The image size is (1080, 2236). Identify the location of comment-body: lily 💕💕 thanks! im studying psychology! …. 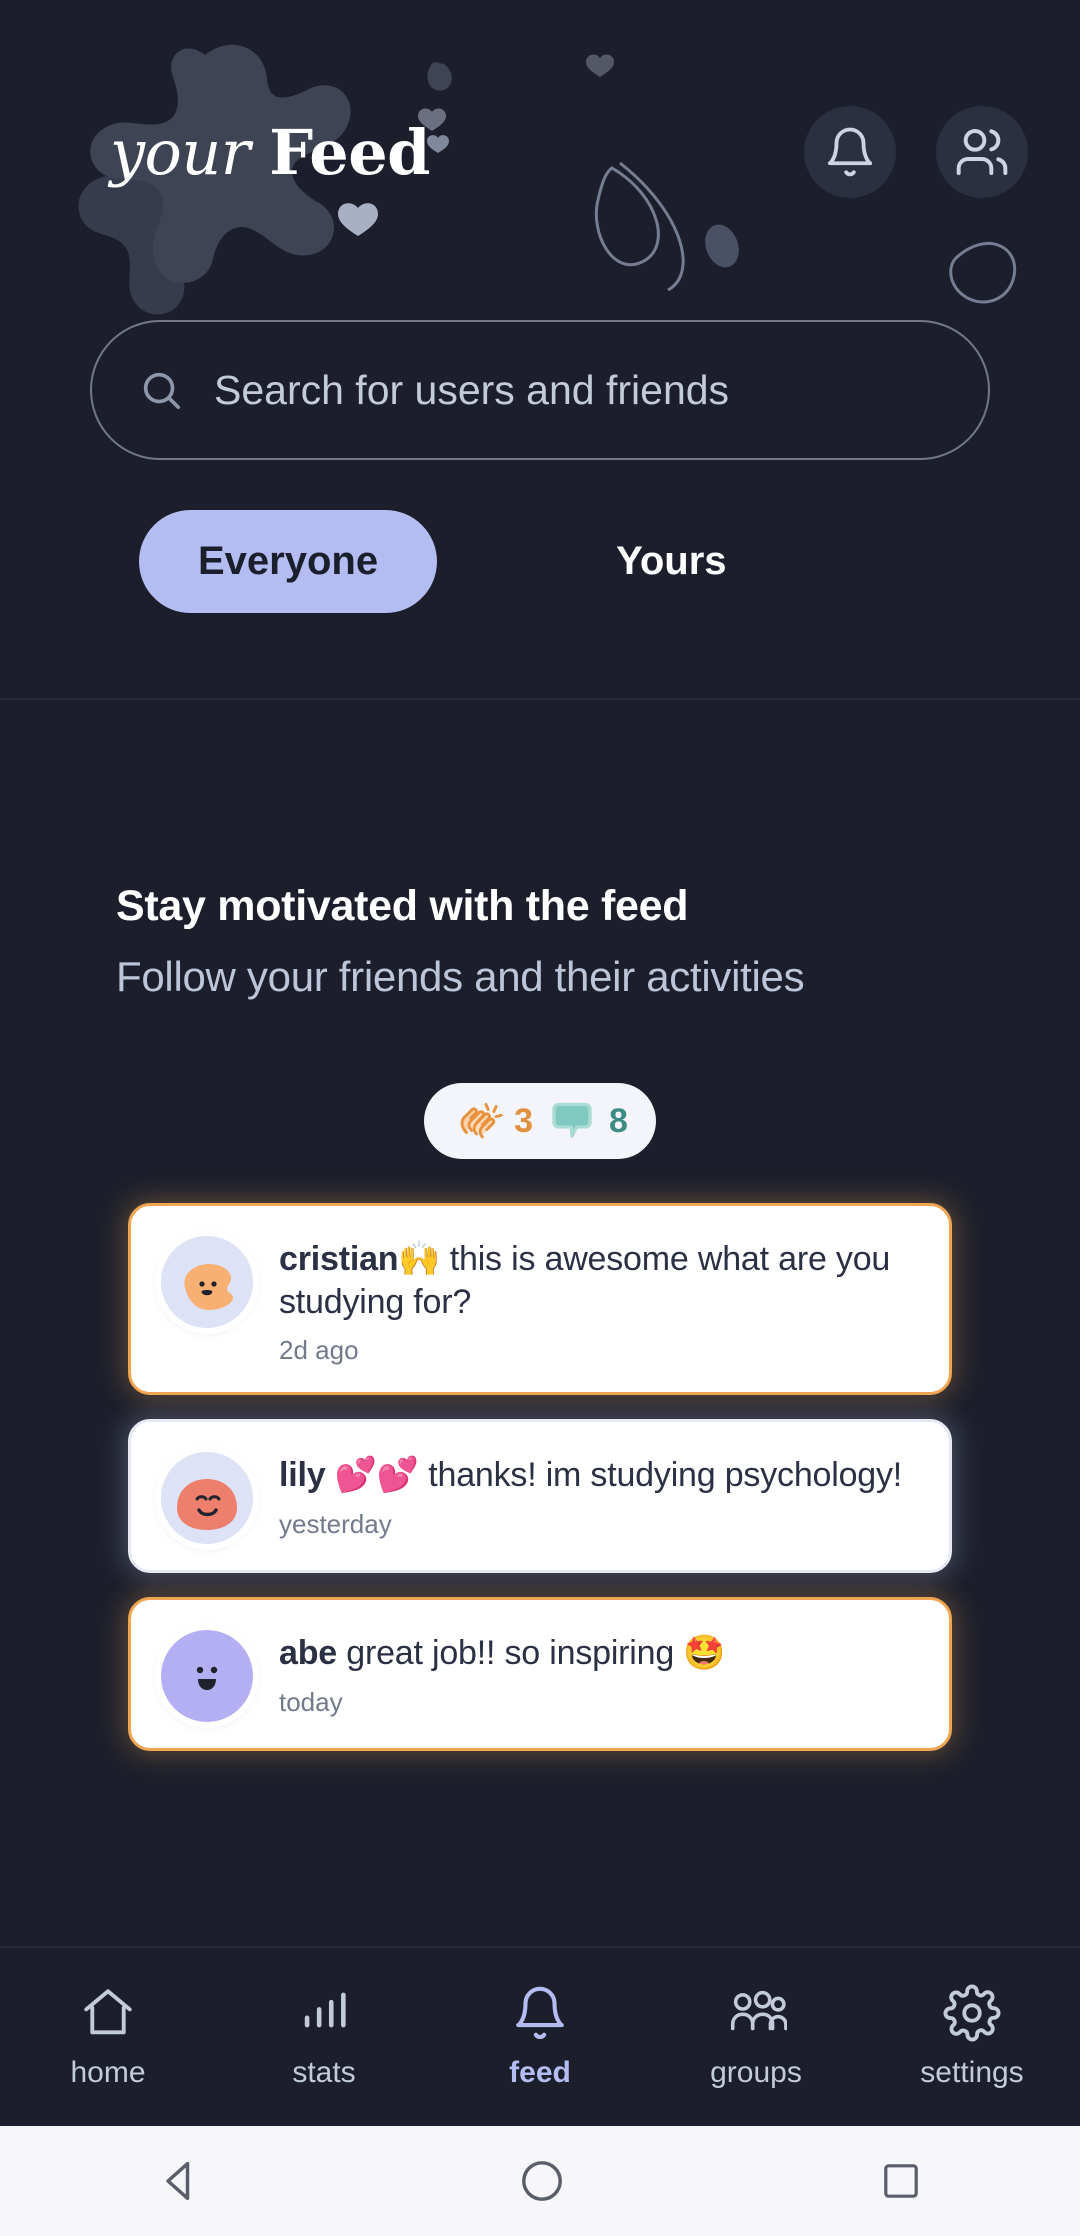
(597, 1496).